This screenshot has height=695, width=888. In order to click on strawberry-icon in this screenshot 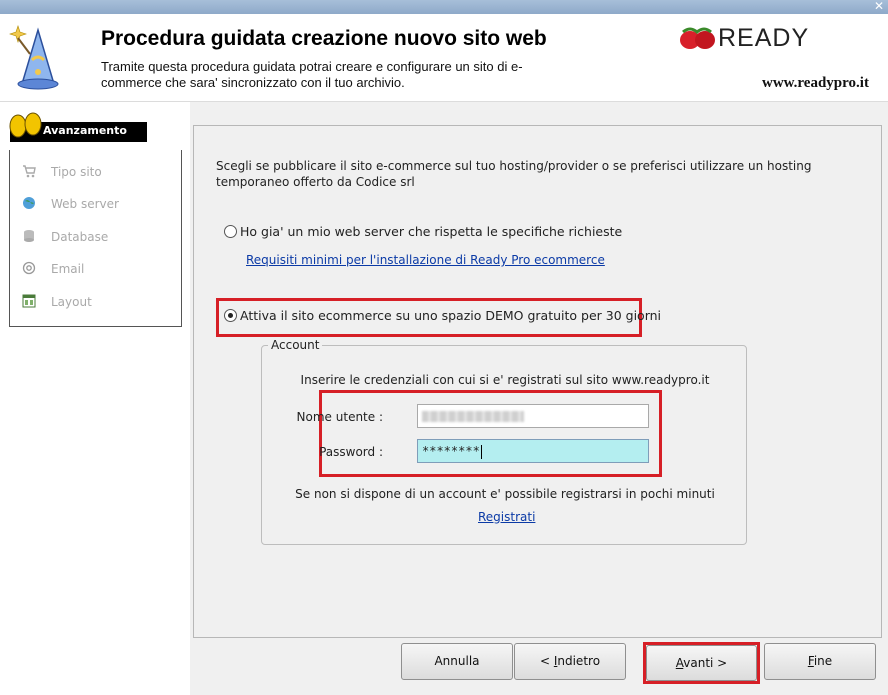, I will do `click(697, 38)`.